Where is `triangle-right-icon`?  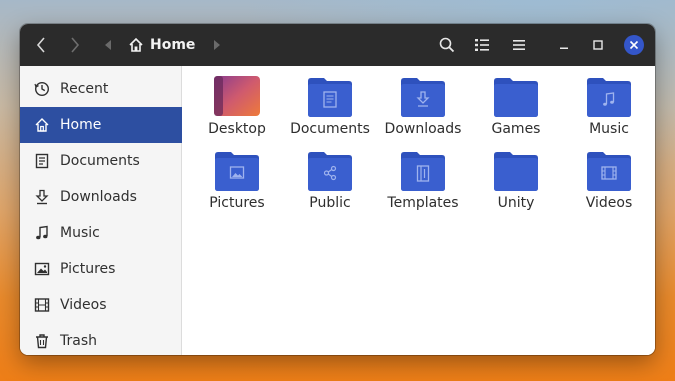 triangle-right-icon is located at coordinates (217, 45).